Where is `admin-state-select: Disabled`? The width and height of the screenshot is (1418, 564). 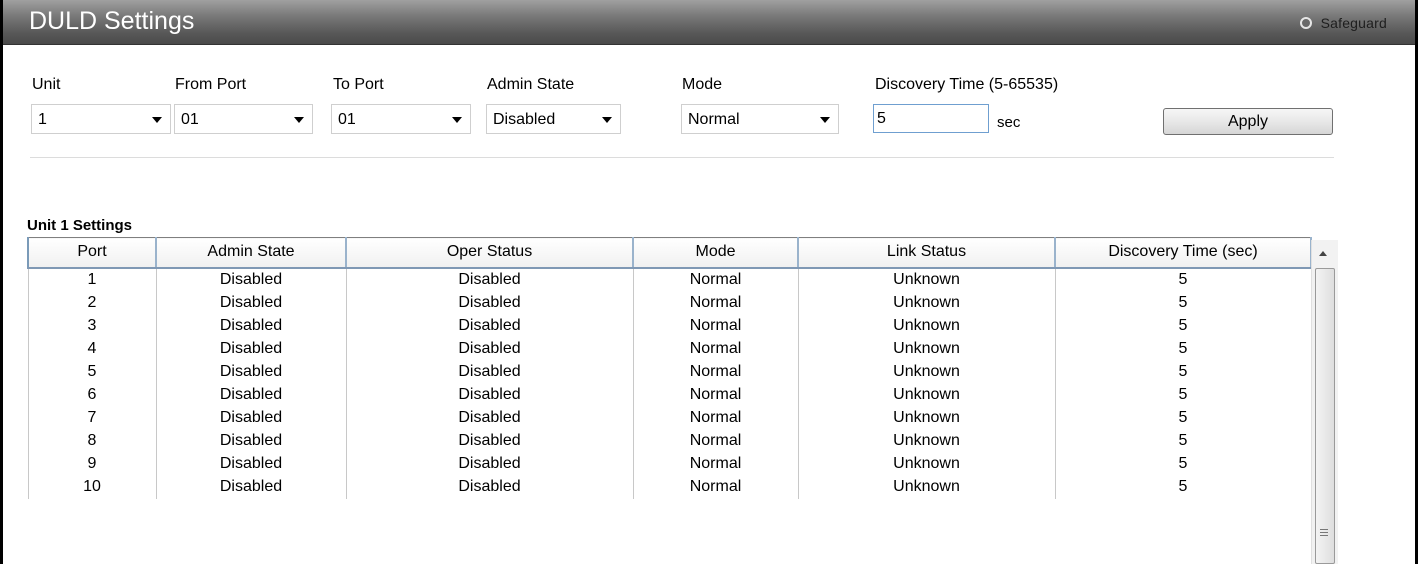
admin-state-select: Disabled is located at coordinates (553, 119).